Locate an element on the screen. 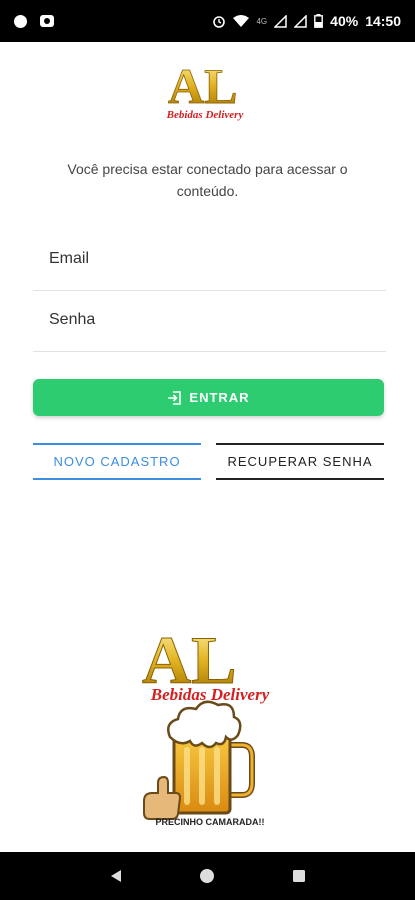 The width and height of the screenshot is (415, 900). status-bar: 4G 40% 14:50 is located at coordinates (207, 21).